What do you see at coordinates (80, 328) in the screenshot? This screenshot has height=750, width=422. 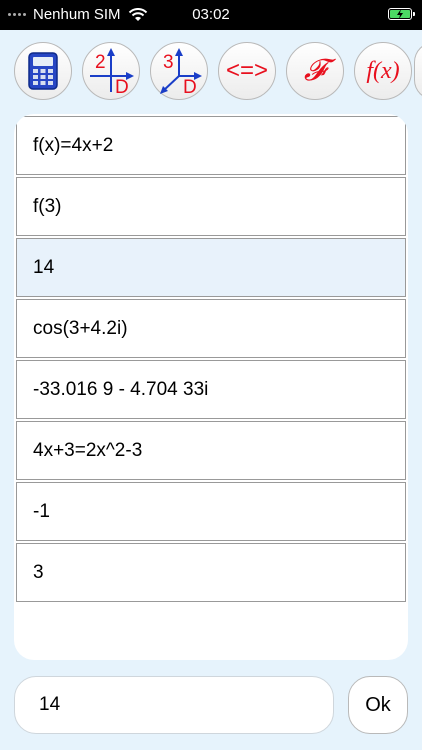 I see `history-text: cos(3+4.2i)` at bounding box center [80, 328].